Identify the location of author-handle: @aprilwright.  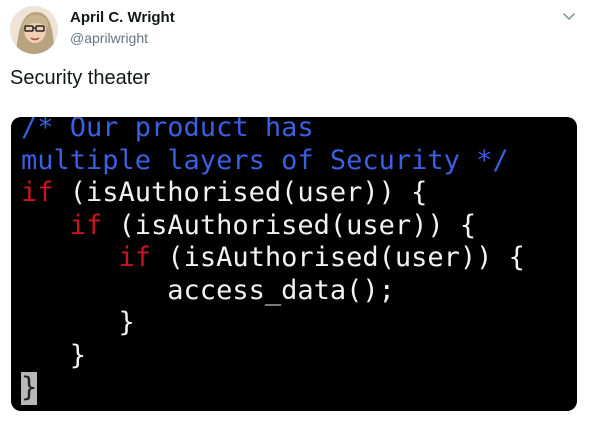
(122, 38).